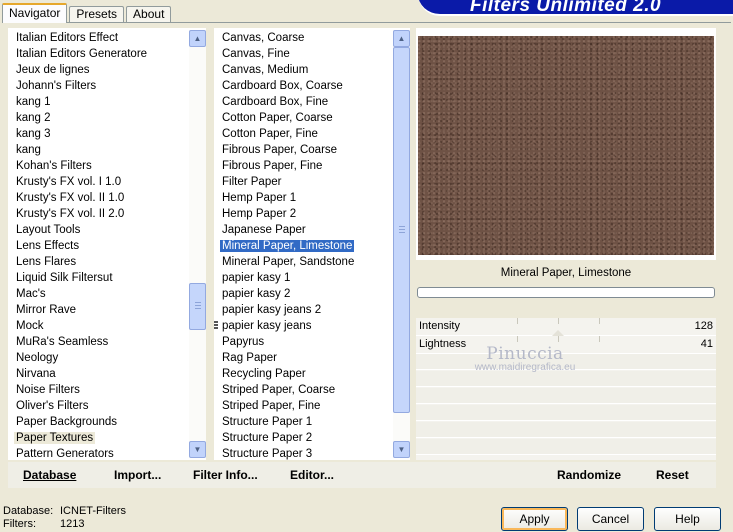 The width and height of the screenshot is (733, 532). I want to click on category-item: Italian Editors Generatore, so click(98, 54).